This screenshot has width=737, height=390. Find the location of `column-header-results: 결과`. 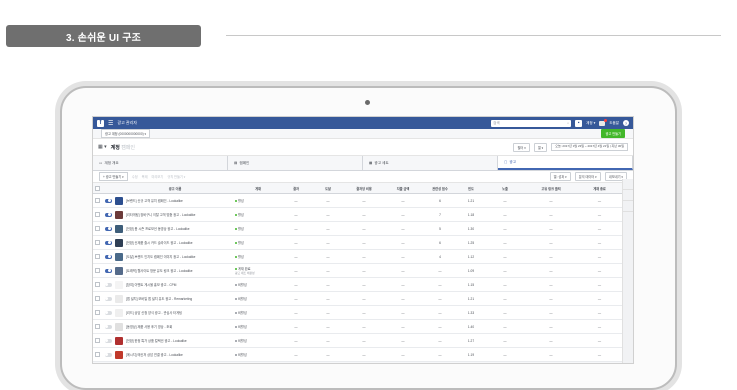

column-header-results: 결과 is located at coordinates (296, 188).